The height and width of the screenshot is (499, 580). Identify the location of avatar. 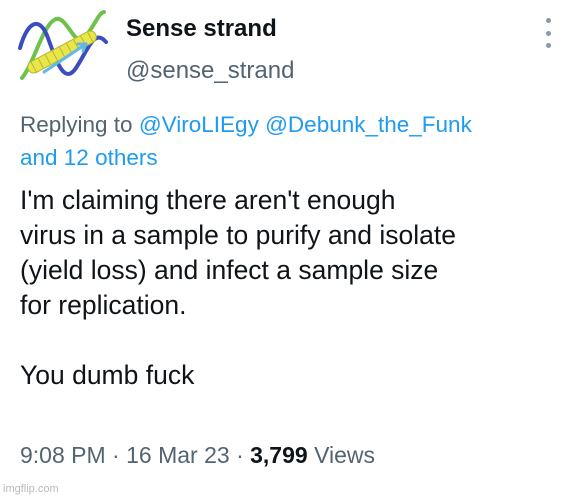
(62, 50).